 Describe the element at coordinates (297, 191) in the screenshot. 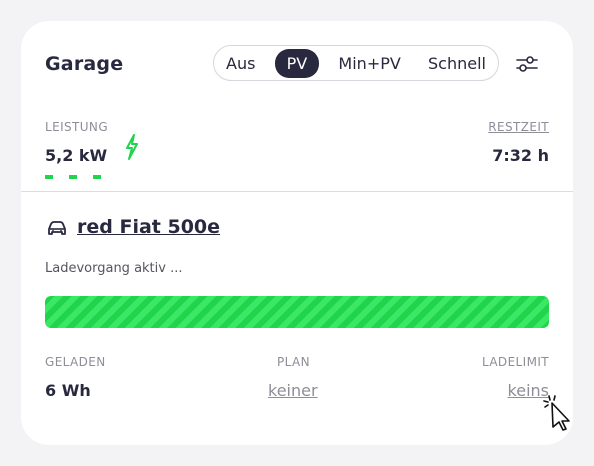

I see `divider` at that location.